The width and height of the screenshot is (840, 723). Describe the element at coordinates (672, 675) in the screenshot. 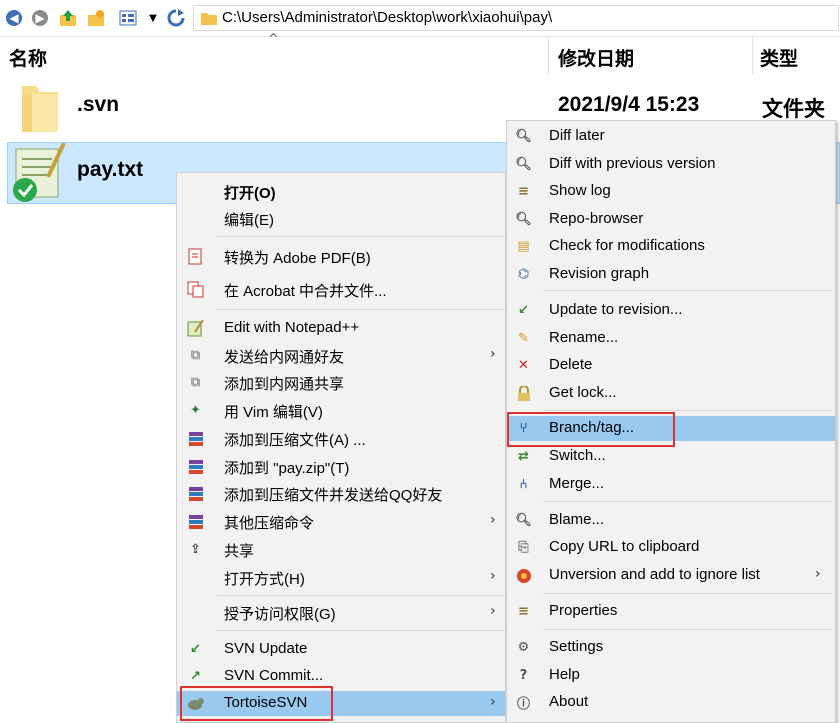

I see `svn-item-help: ? Help` at that location.